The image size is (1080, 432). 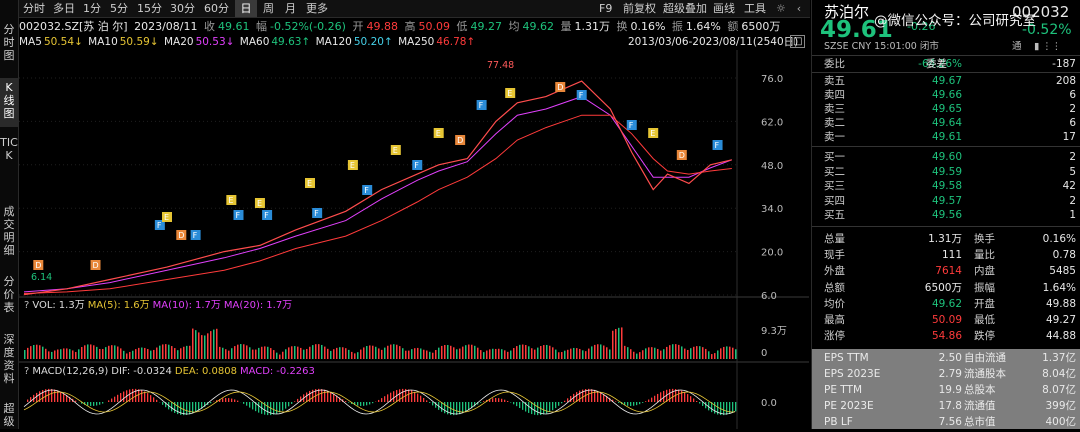 What do you see at coordinates (9, 235) in the screenshot?
I see `tab-trade-detail: 成交明细` at bounding box center [9, 235].